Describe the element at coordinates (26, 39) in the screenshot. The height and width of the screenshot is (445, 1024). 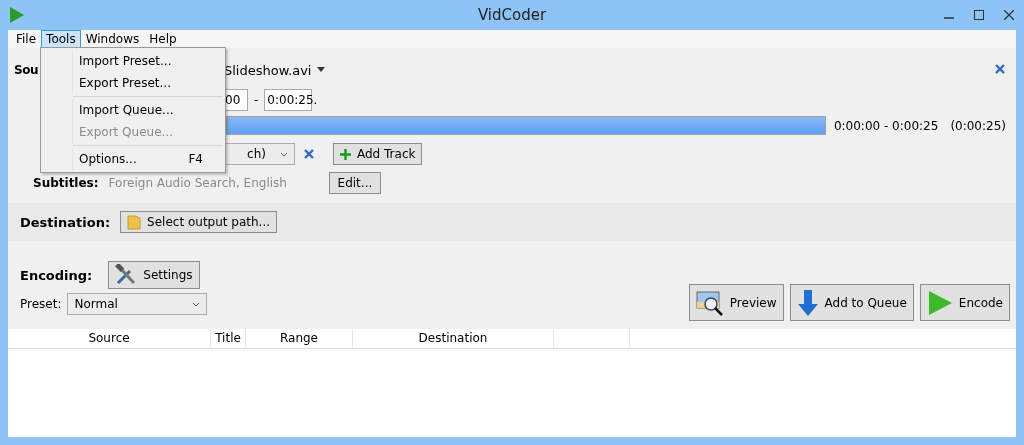
I see `menu-item: File` at that location.